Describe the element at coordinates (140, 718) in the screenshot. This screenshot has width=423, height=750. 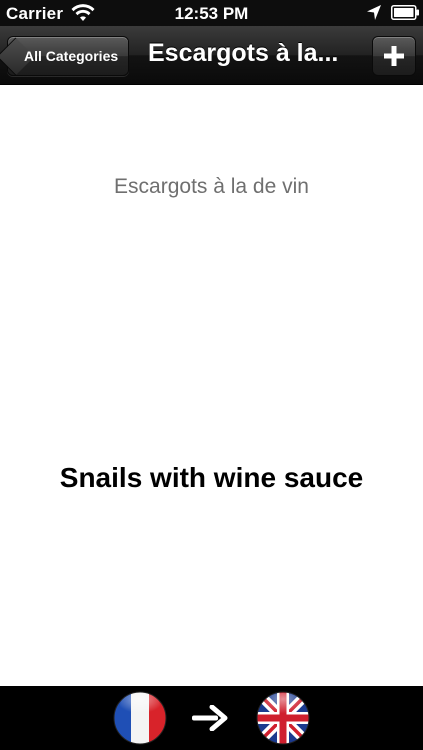
I see `france-flag-icon` at that location.